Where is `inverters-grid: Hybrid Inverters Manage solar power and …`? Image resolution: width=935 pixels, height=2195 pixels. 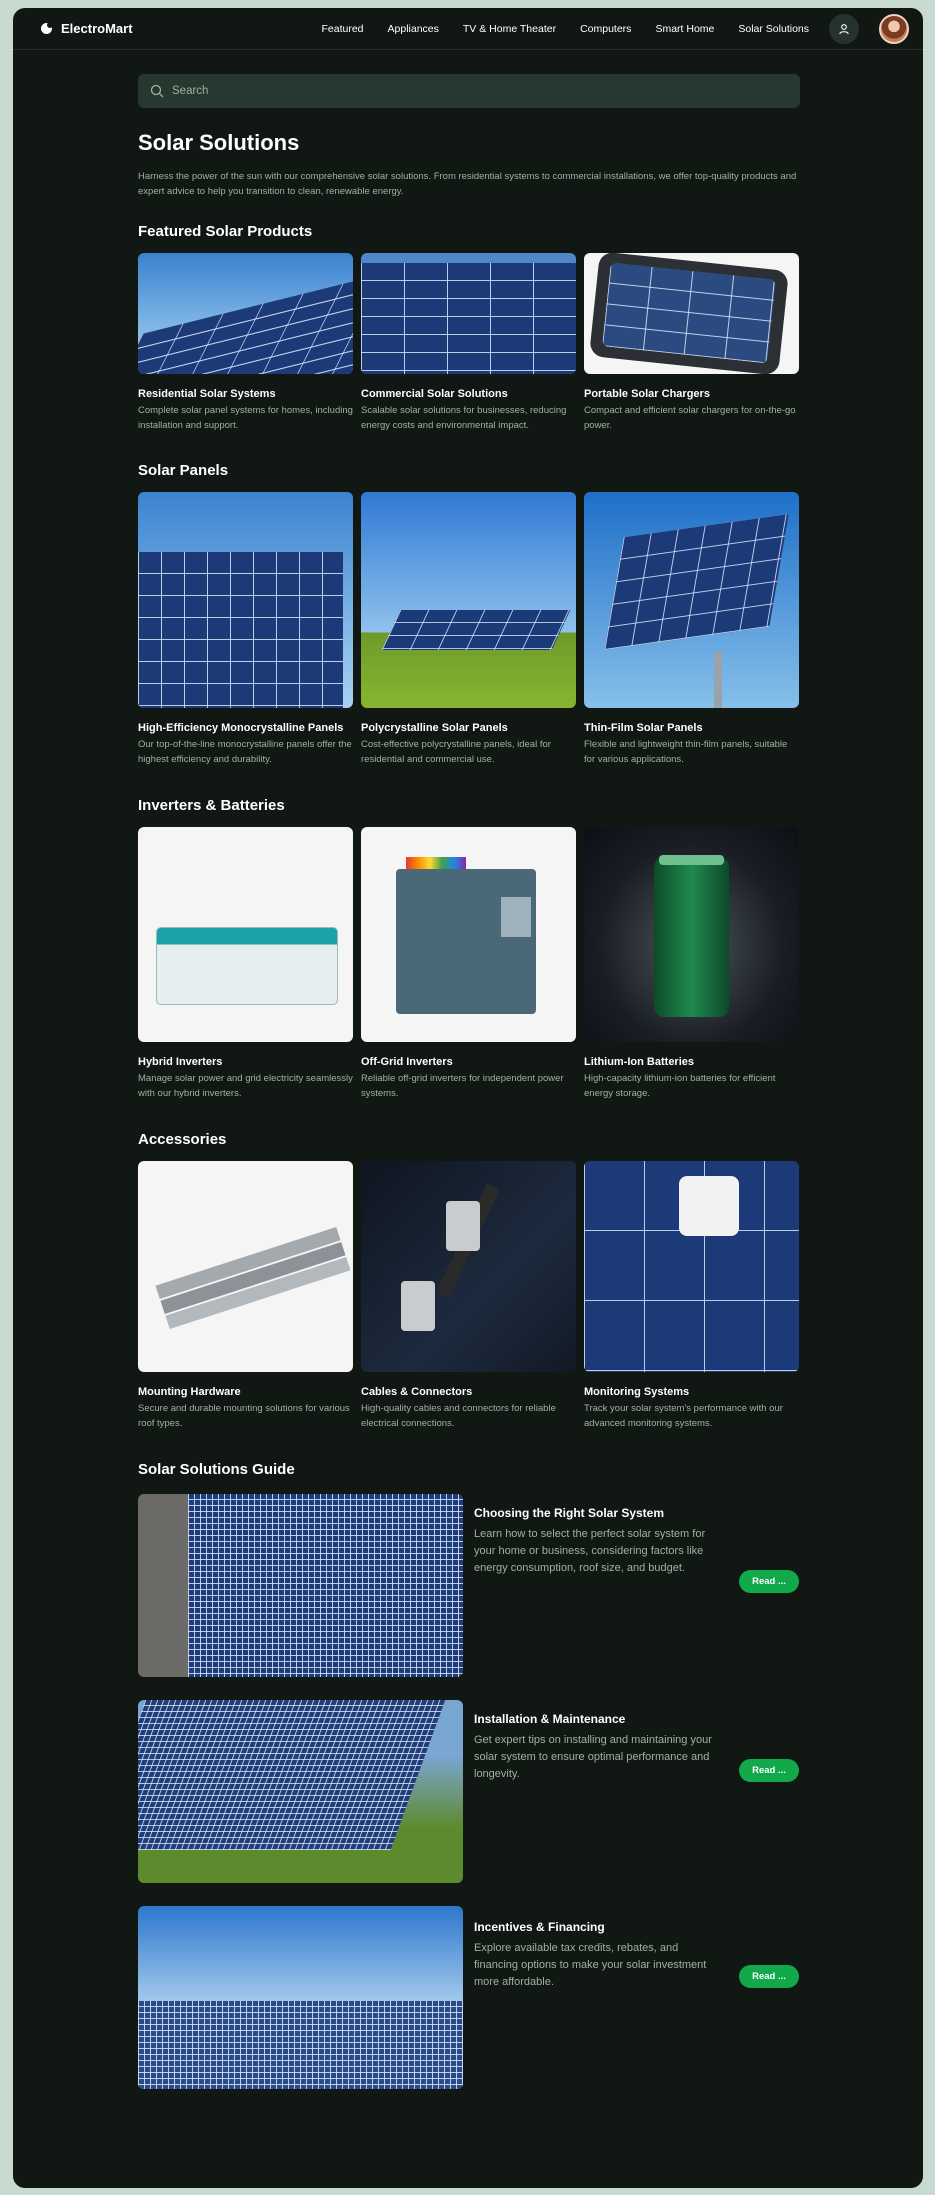 inverters-grid: Hybrid Inverters Manage solar power and … is located at coordinates (469, 964).